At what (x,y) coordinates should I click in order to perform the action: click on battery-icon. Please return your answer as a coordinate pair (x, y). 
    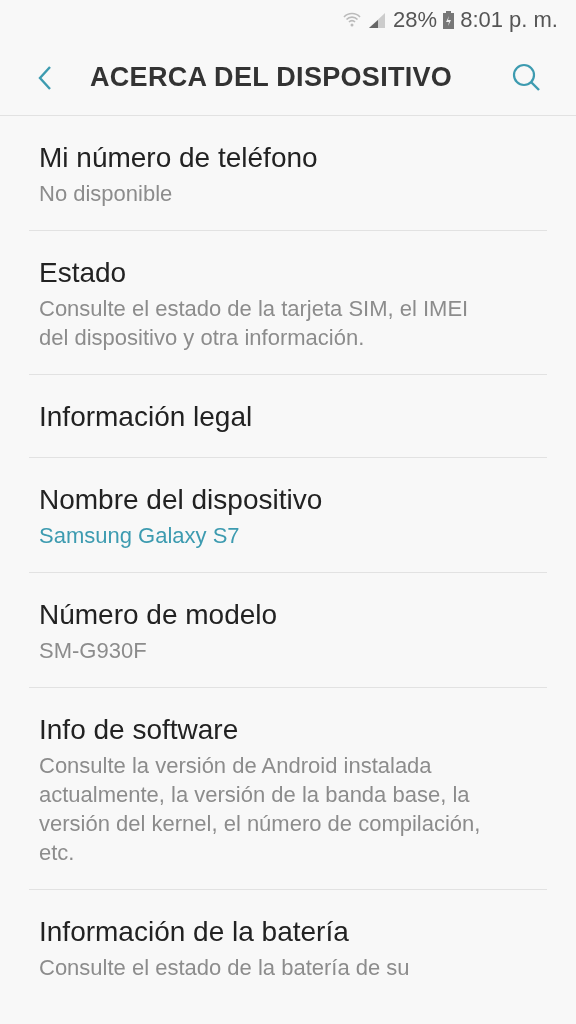
    Looking at the image, I should click on (449, 20).